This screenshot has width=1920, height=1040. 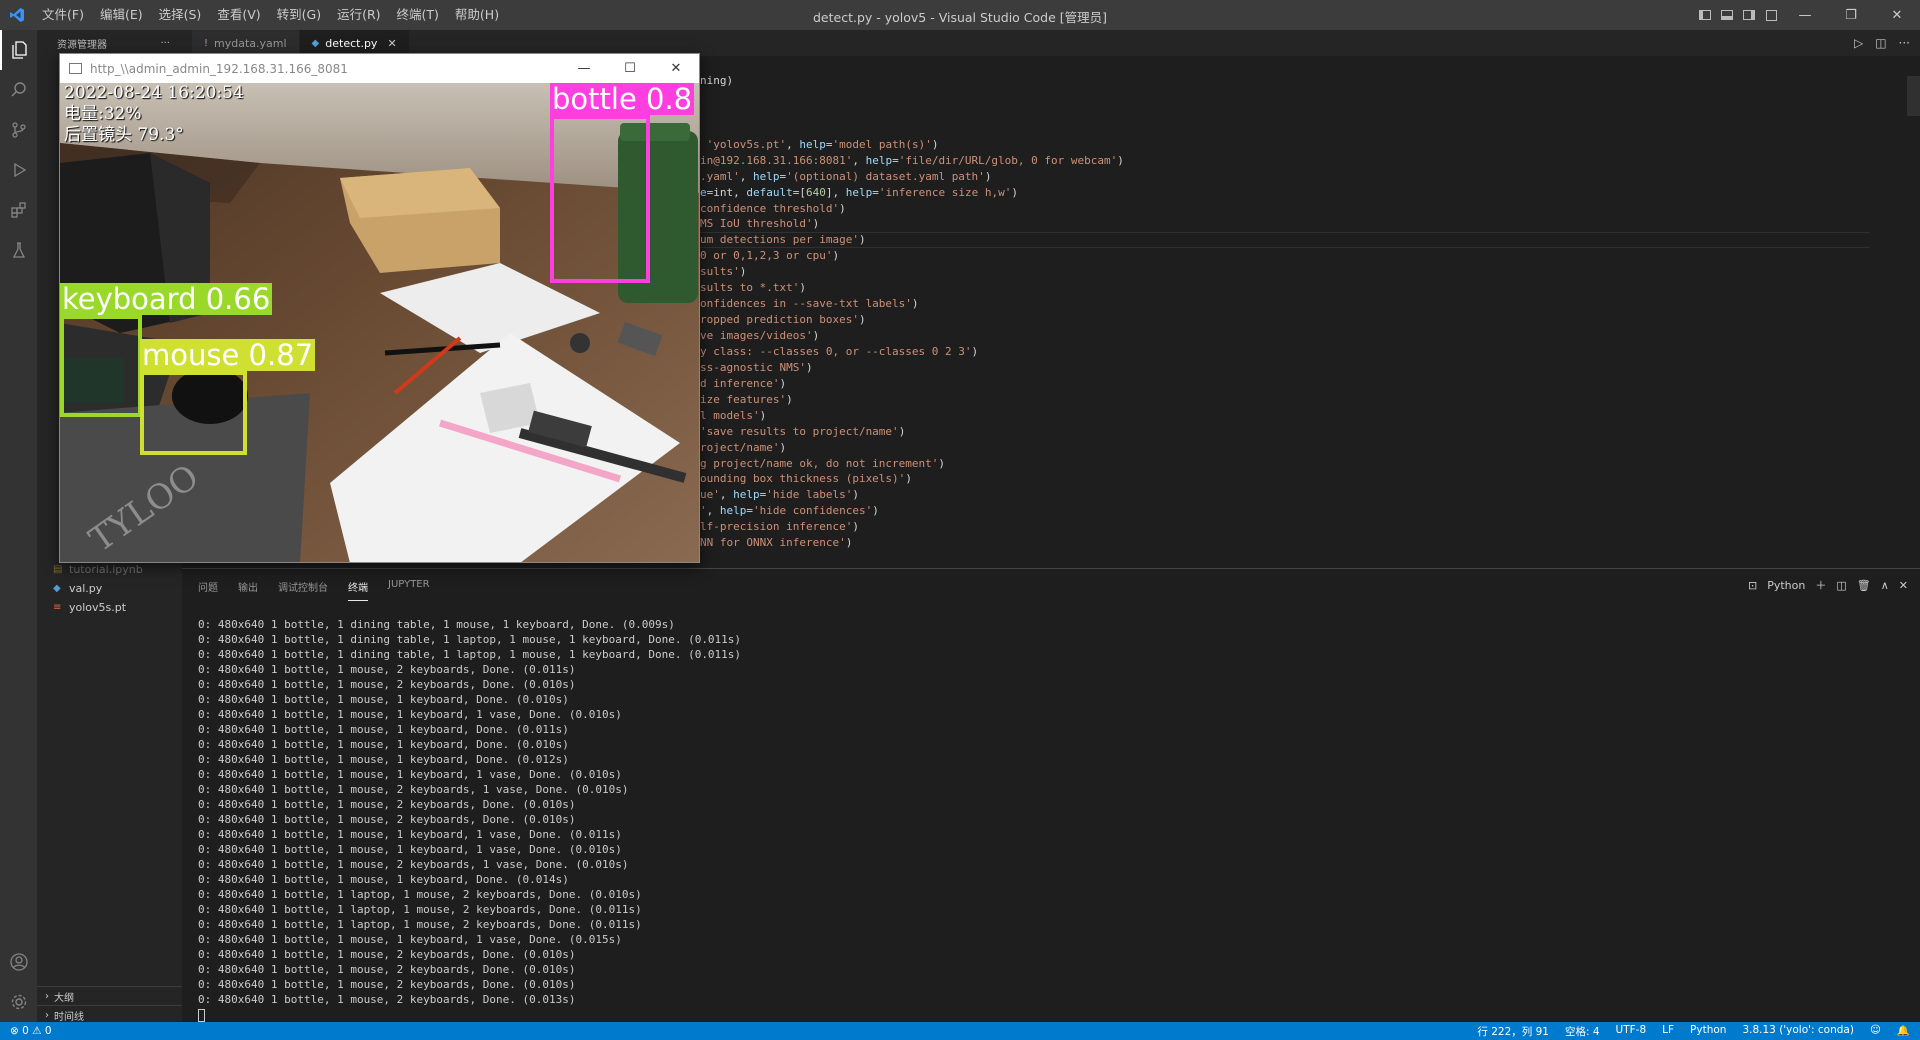 I want to click on indentation: 空格: 4, so click(x=1582, y=1031).